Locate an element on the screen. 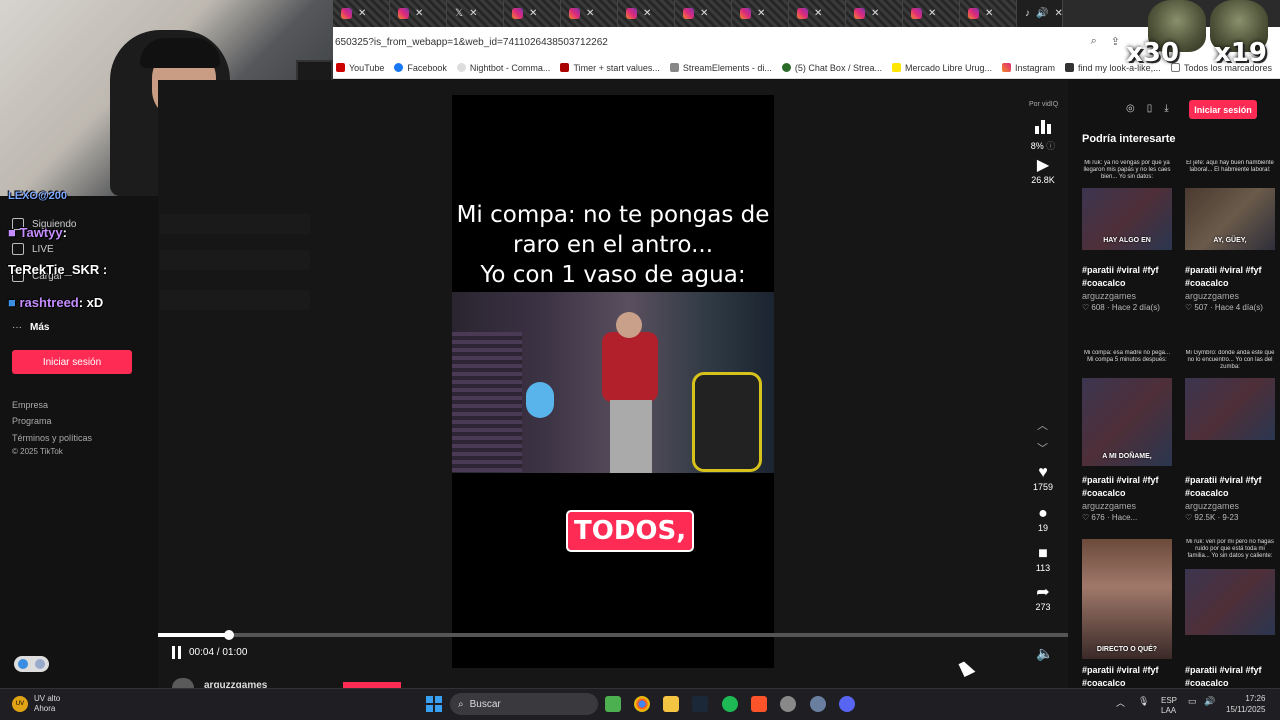  footer-link-programa: Programa is located at coordinates (32, 421).